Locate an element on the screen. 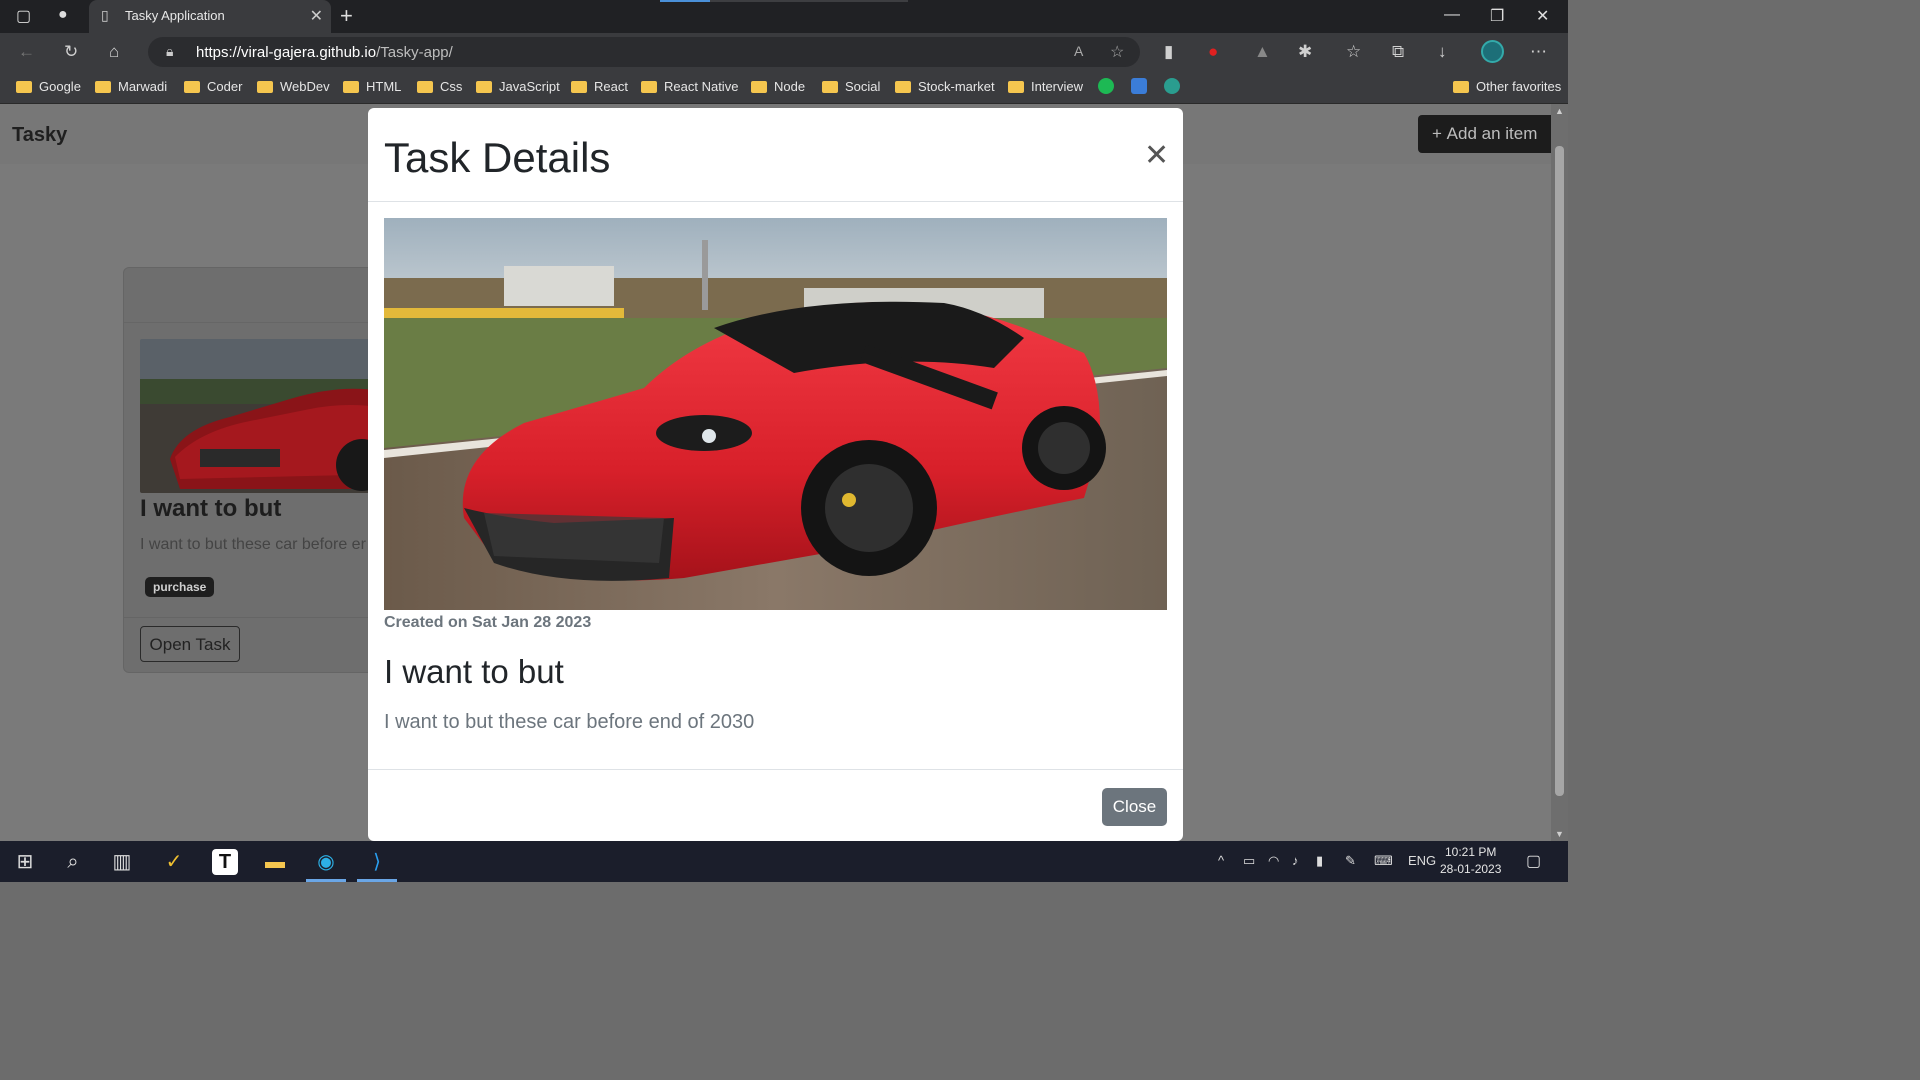  github-icon: ● is located at coordinates (63, 15).